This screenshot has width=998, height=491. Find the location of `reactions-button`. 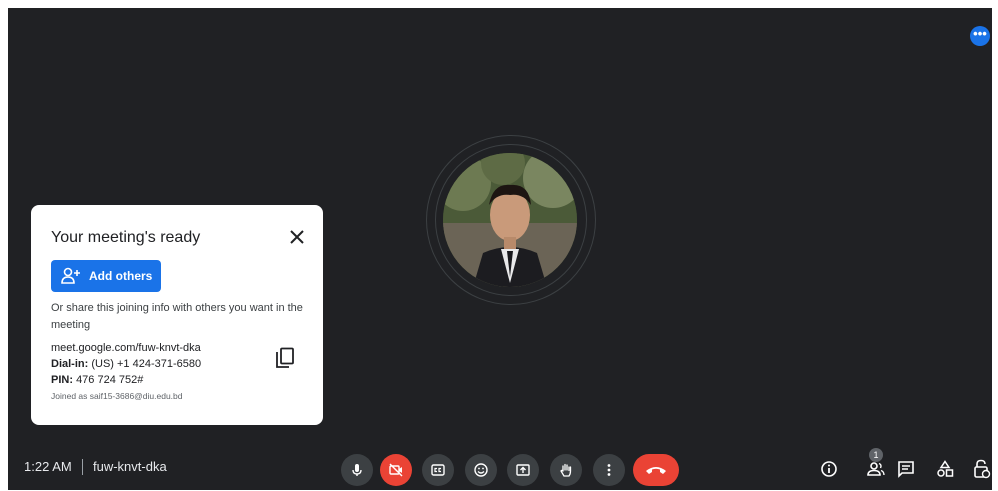

reactions-button is located at coordinates (481, 470).